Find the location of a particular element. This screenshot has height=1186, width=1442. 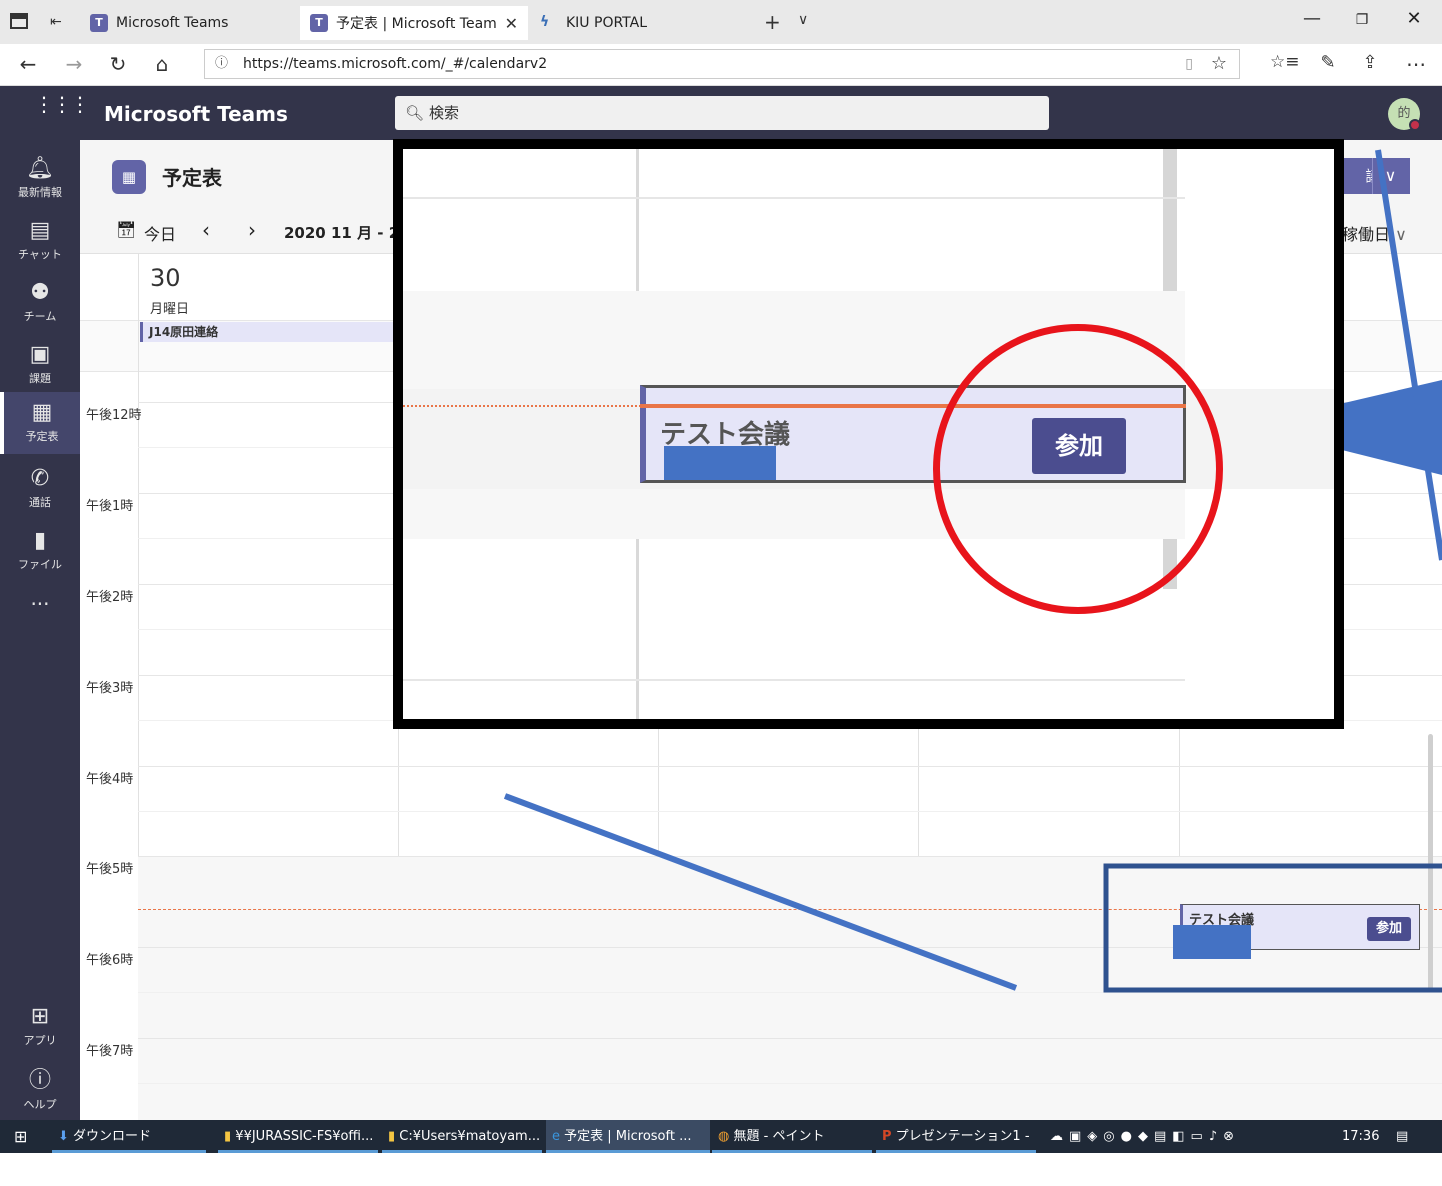

highlight-circle is located at coordinates (1078, 469).